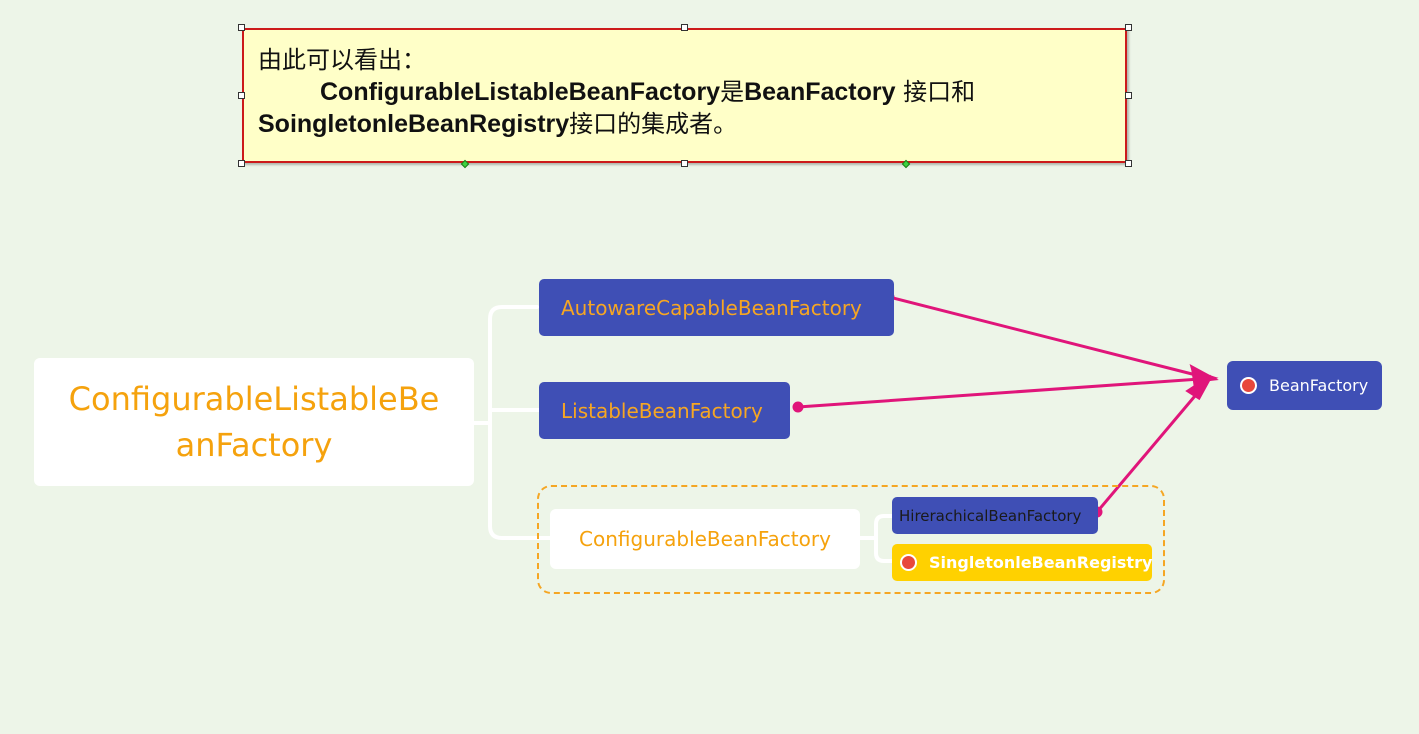  I want to click on node-bean-factory: BeanFactory, so click(1304, 385).